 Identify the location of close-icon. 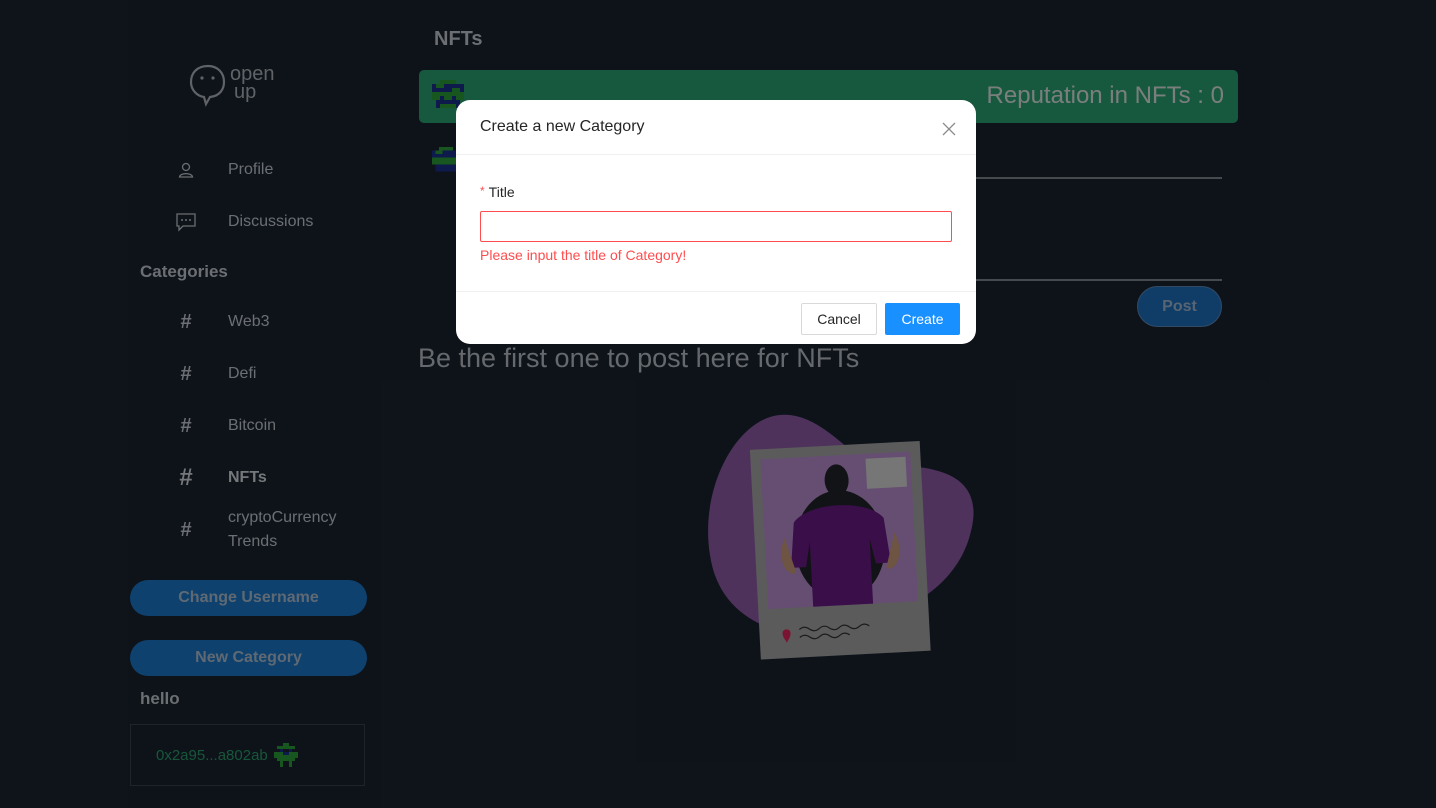
(949, 129).